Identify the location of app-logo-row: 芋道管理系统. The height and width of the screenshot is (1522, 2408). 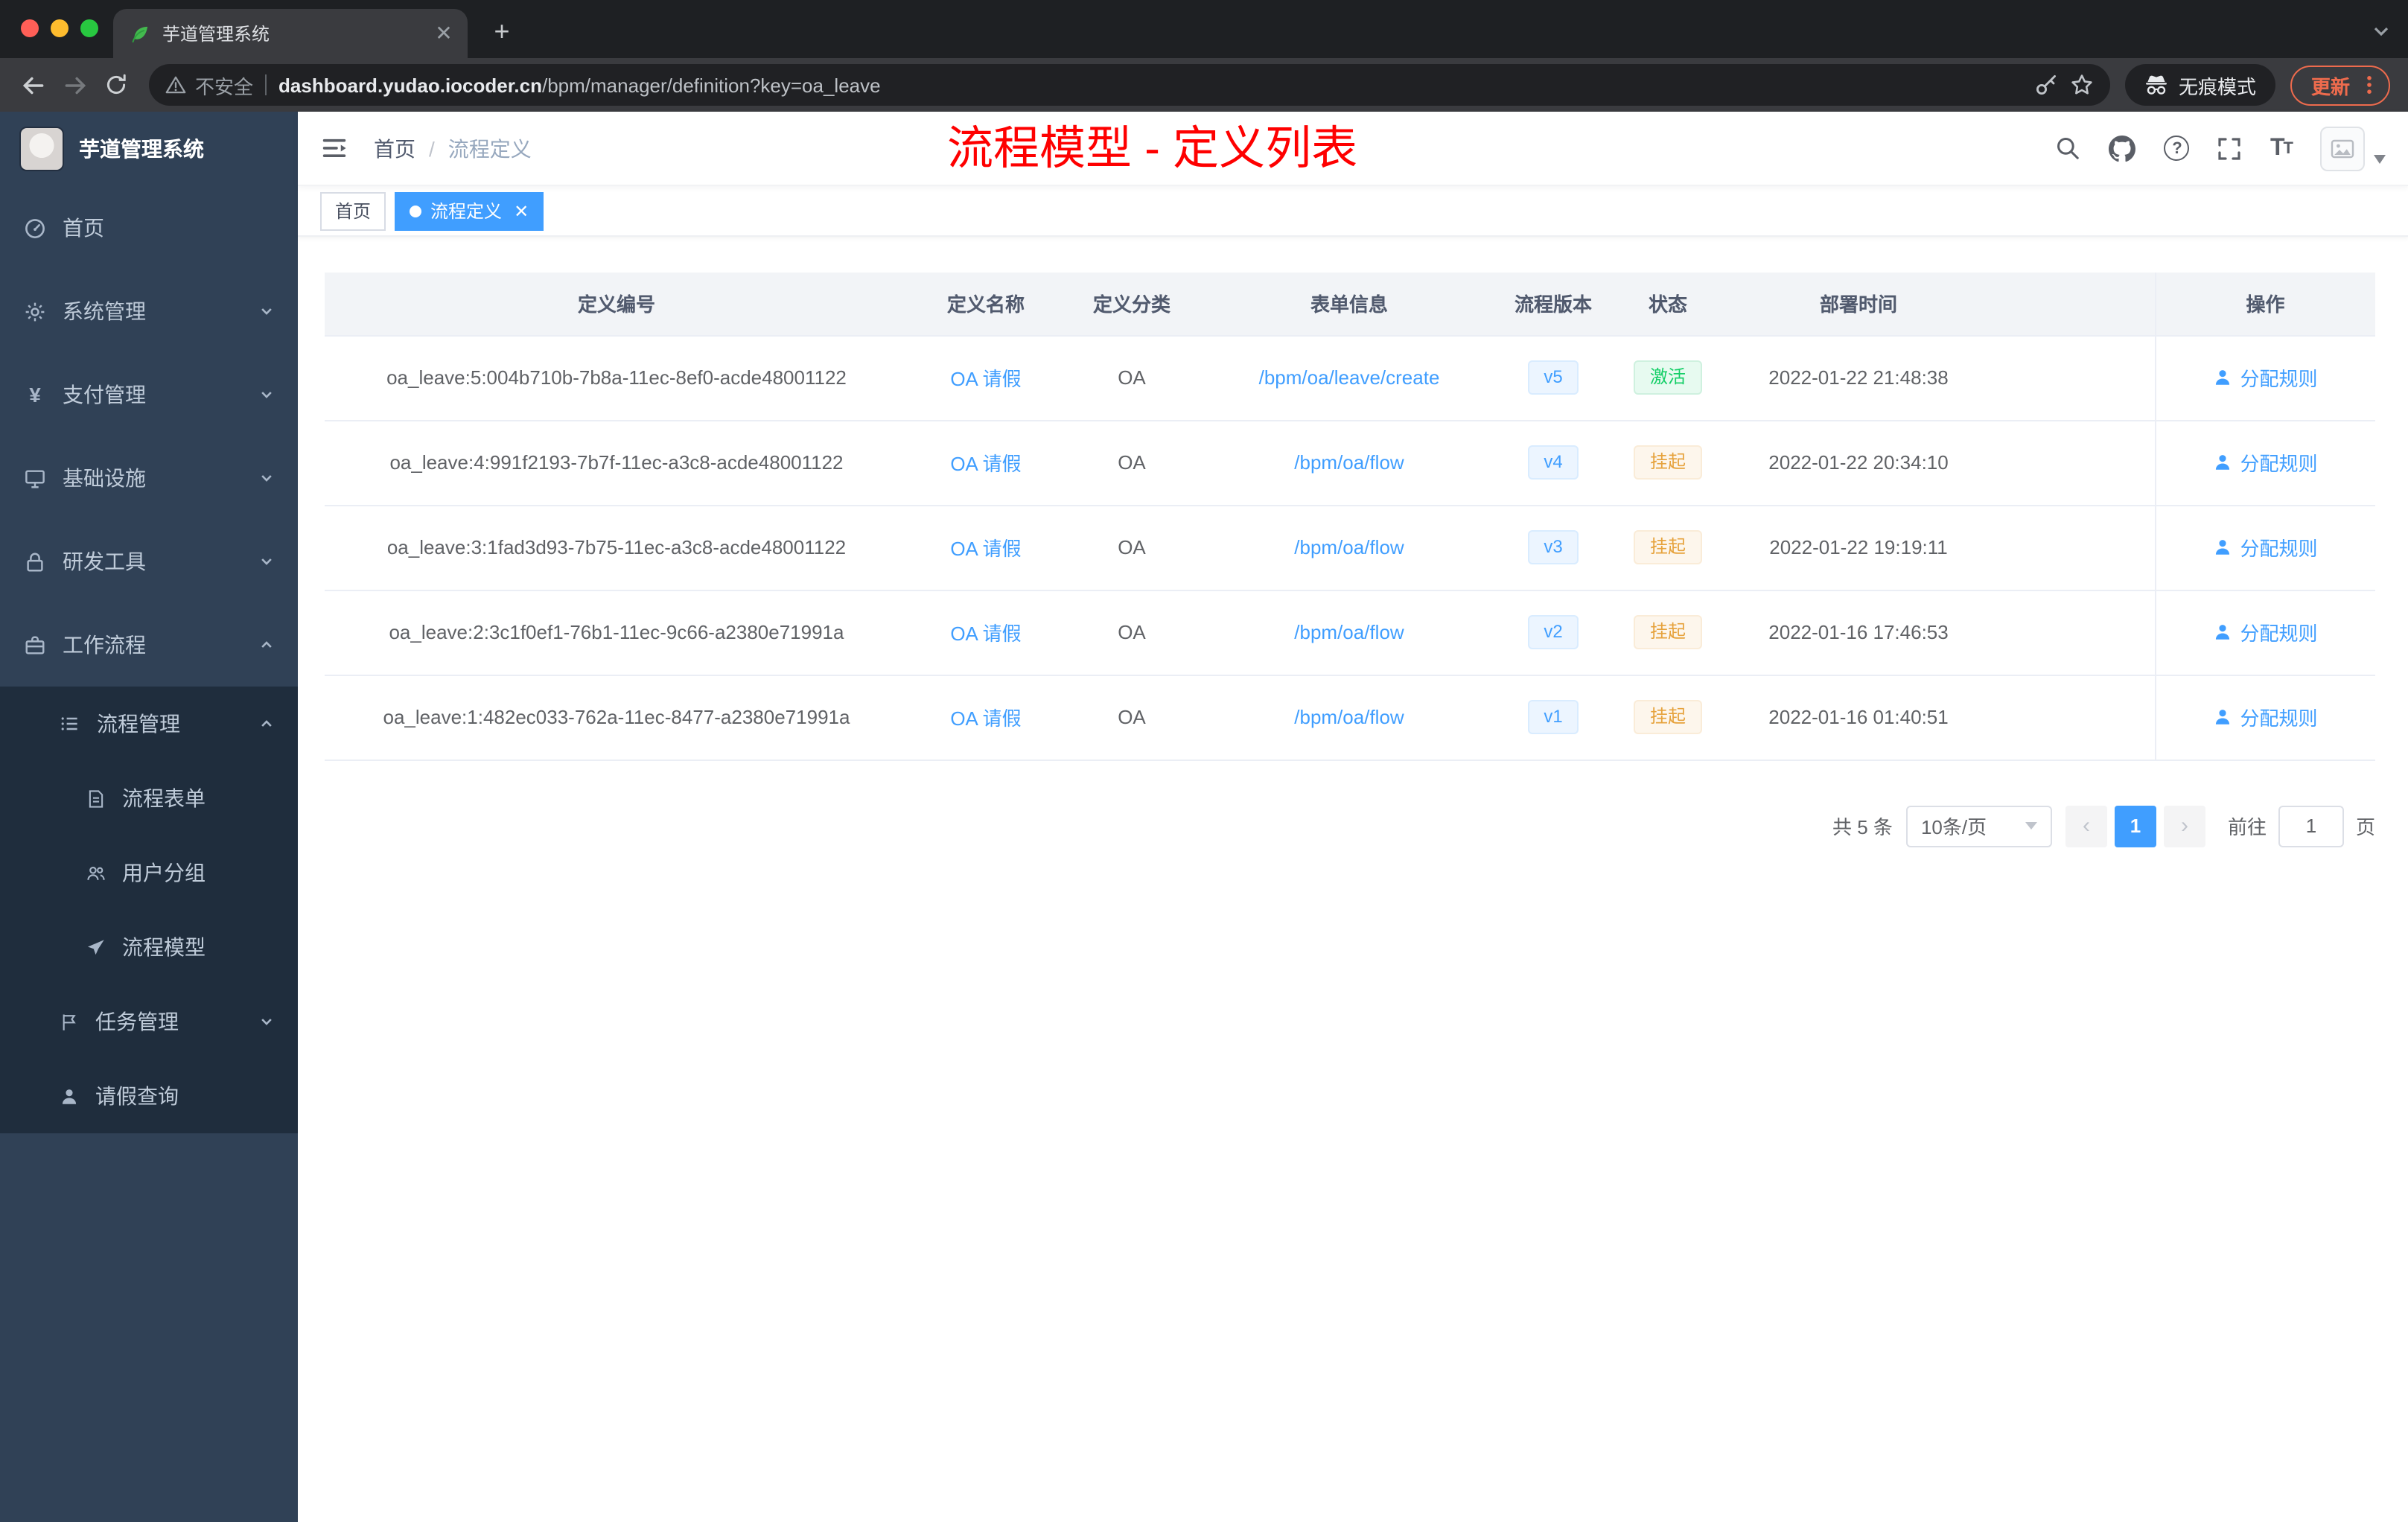
(149, 149).